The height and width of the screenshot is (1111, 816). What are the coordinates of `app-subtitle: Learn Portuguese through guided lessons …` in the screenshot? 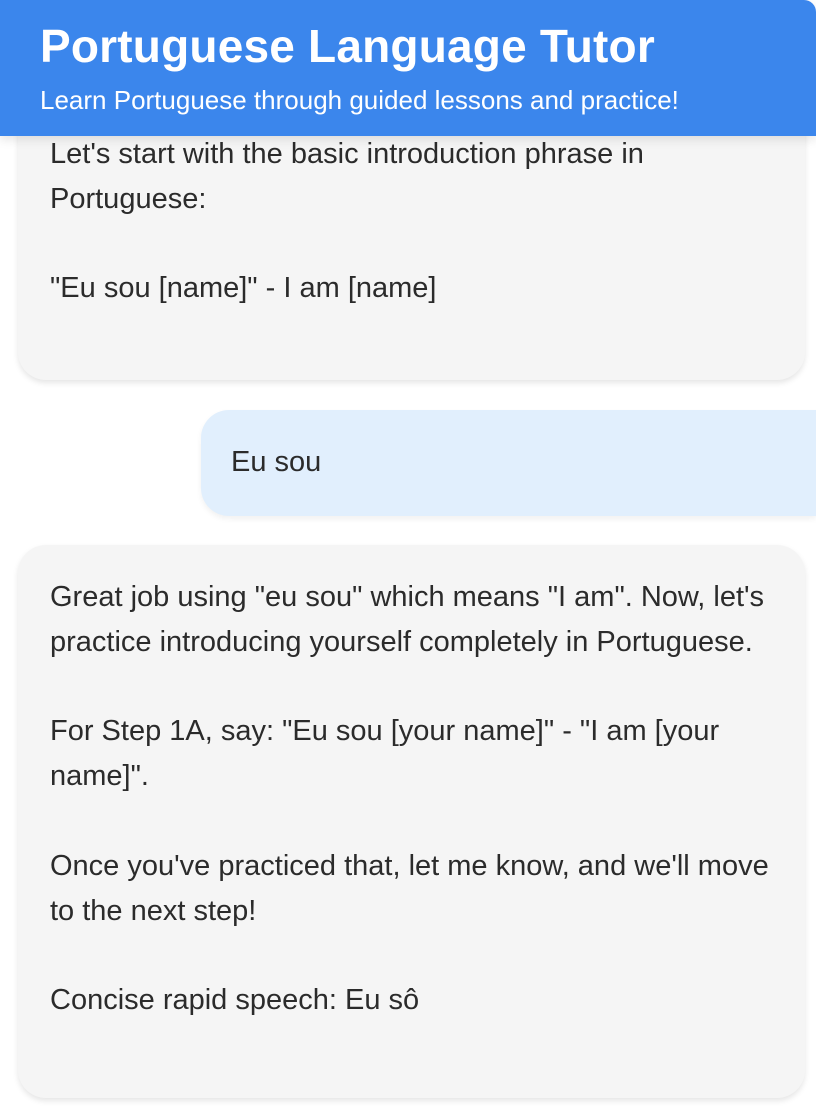 It's located at (359, 100).